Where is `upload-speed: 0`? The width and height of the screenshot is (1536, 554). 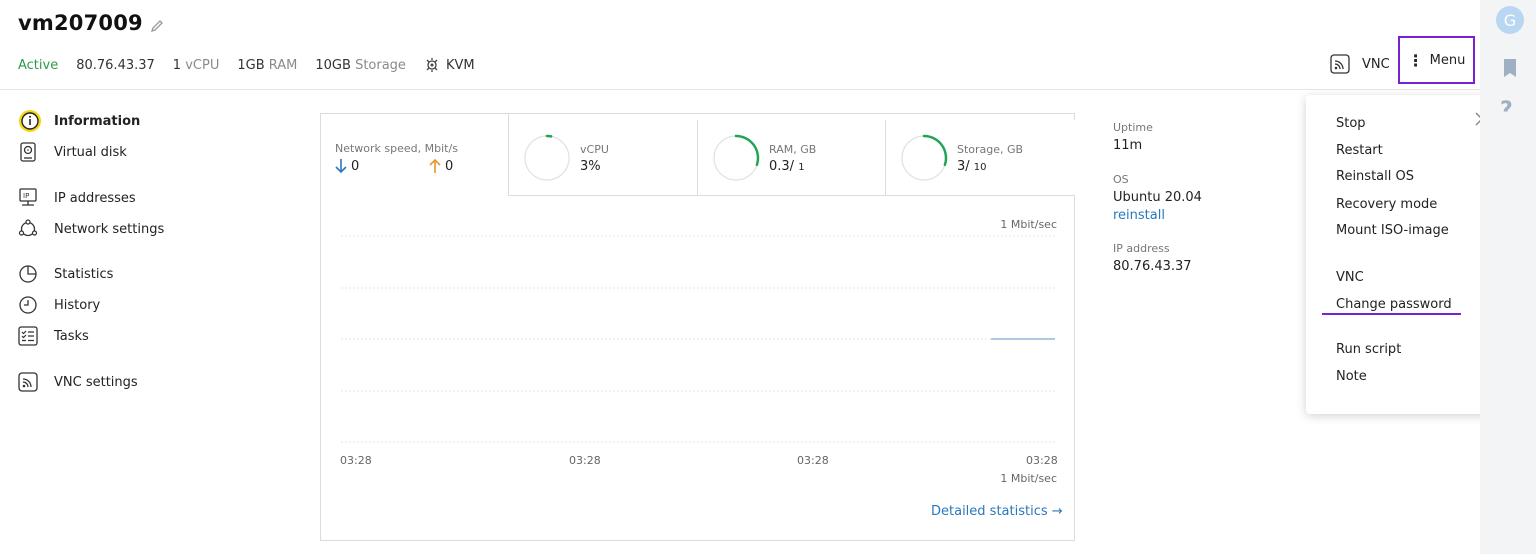
upload-speed: 0 is located at coordinates (441, 166).